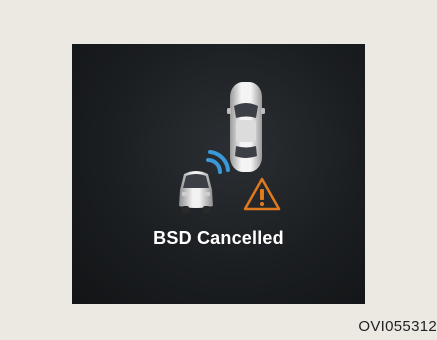  I want to click on bsd-status-message: BSD Cancelled, so click(218, 238).